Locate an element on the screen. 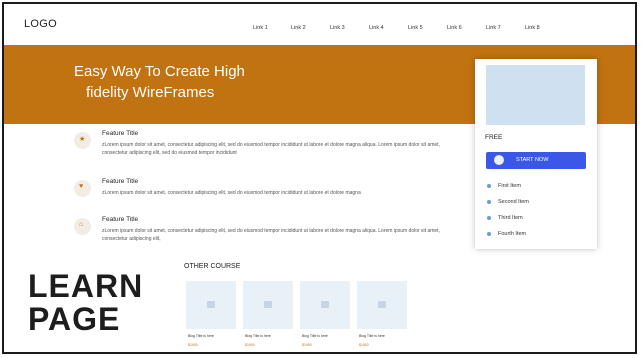 The width and height of the screenshot is (641, 358). learn-title-line-1: LEARN is located at coordinates (86, 286).